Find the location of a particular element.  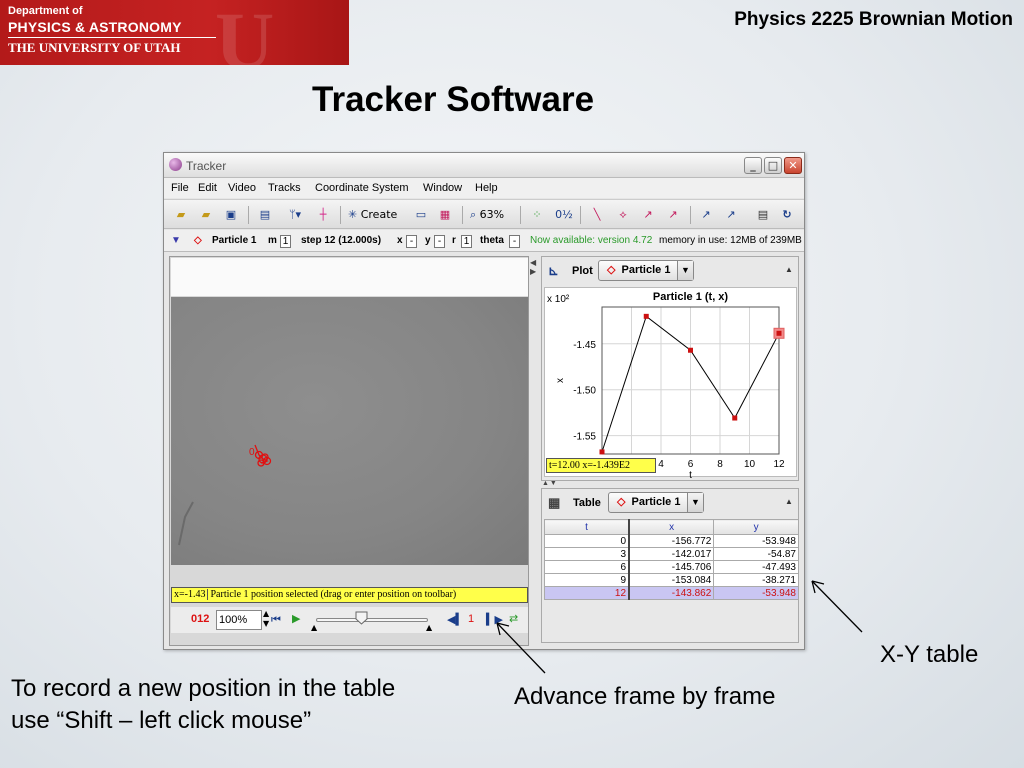

column-header-x: x is located at coordinates (671, 527).